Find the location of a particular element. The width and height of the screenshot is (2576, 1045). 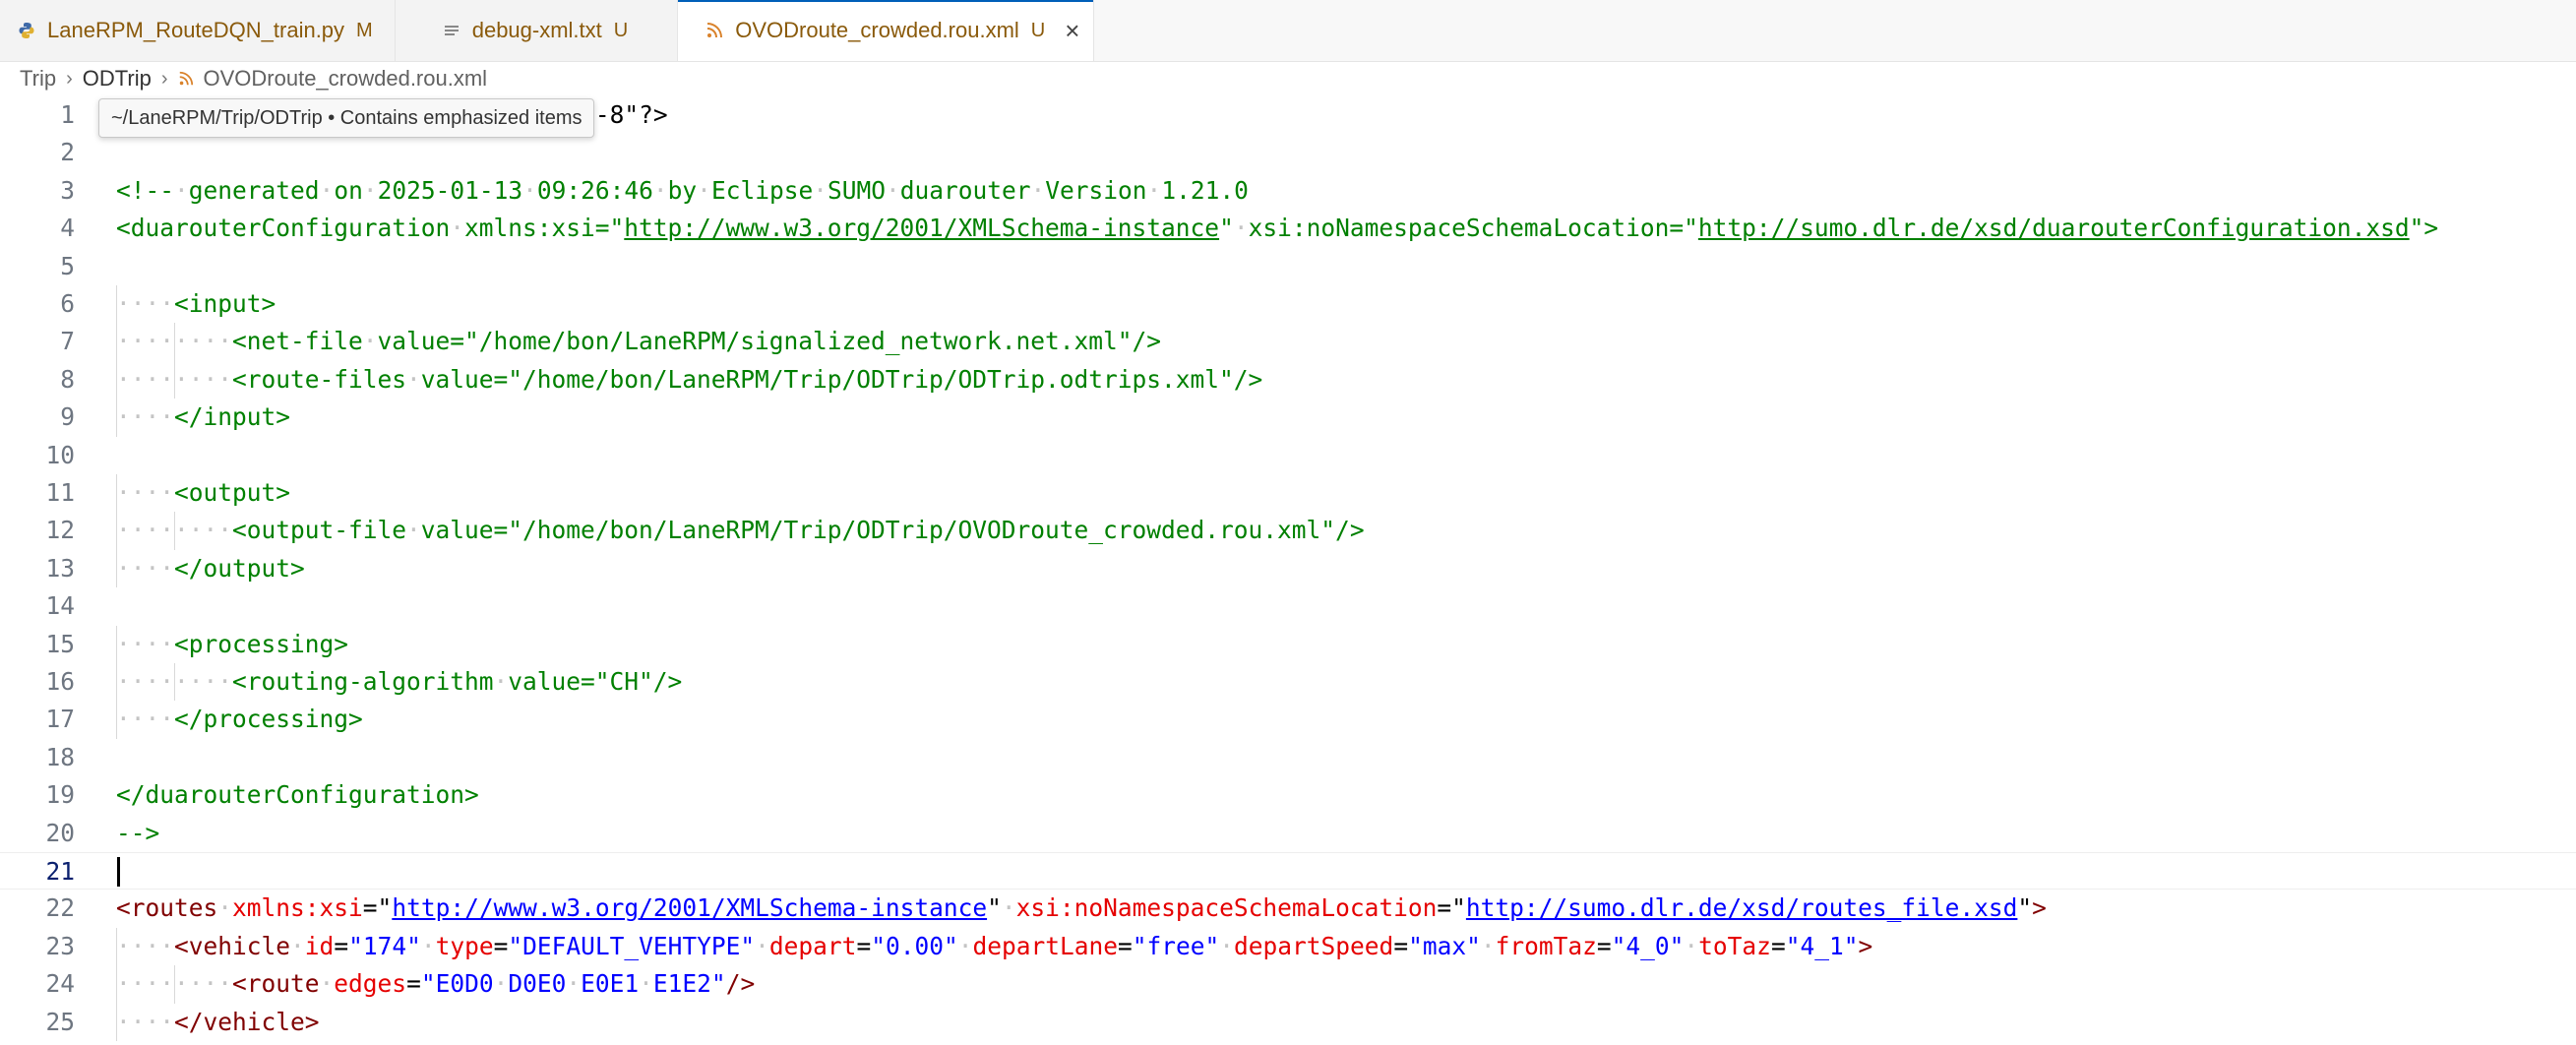

code-line: 10 is located at coordinates (1288, 455).